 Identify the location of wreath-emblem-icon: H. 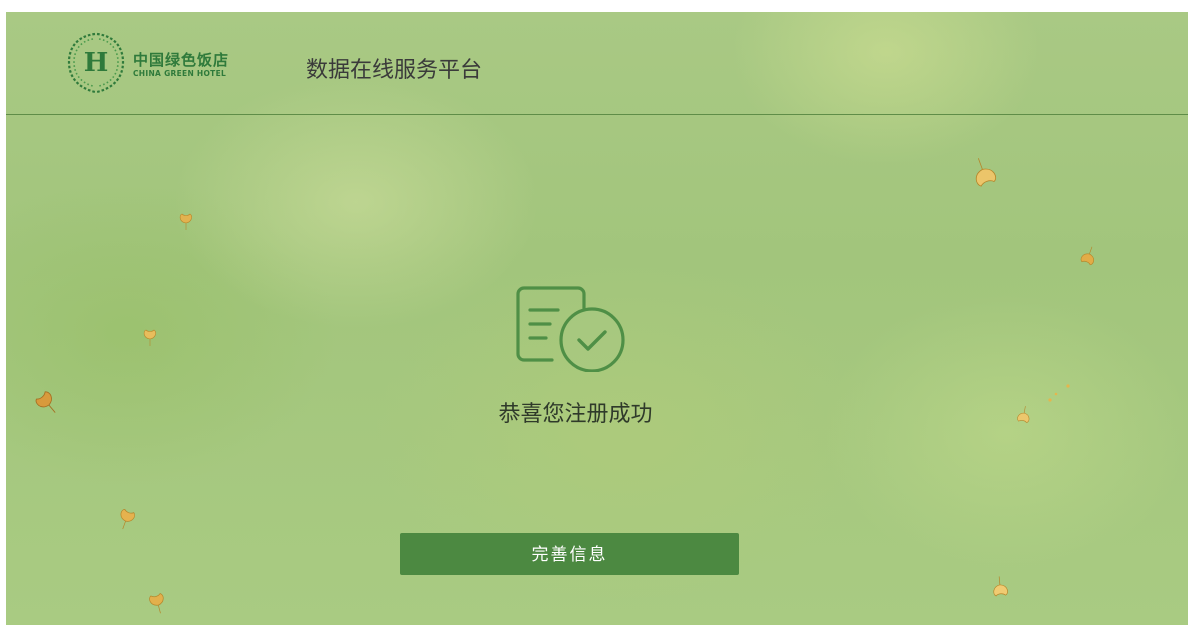
(96, 63).